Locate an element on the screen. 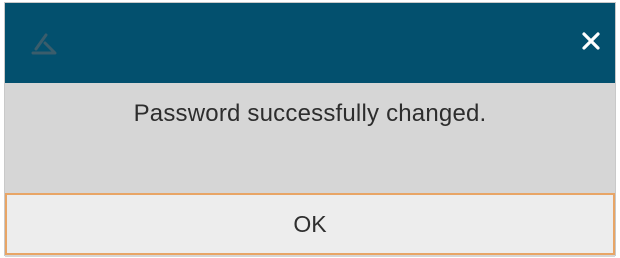 The width and height of the screenshot is (620, 258). app-logo-icon is located at coordinates (44, 44).